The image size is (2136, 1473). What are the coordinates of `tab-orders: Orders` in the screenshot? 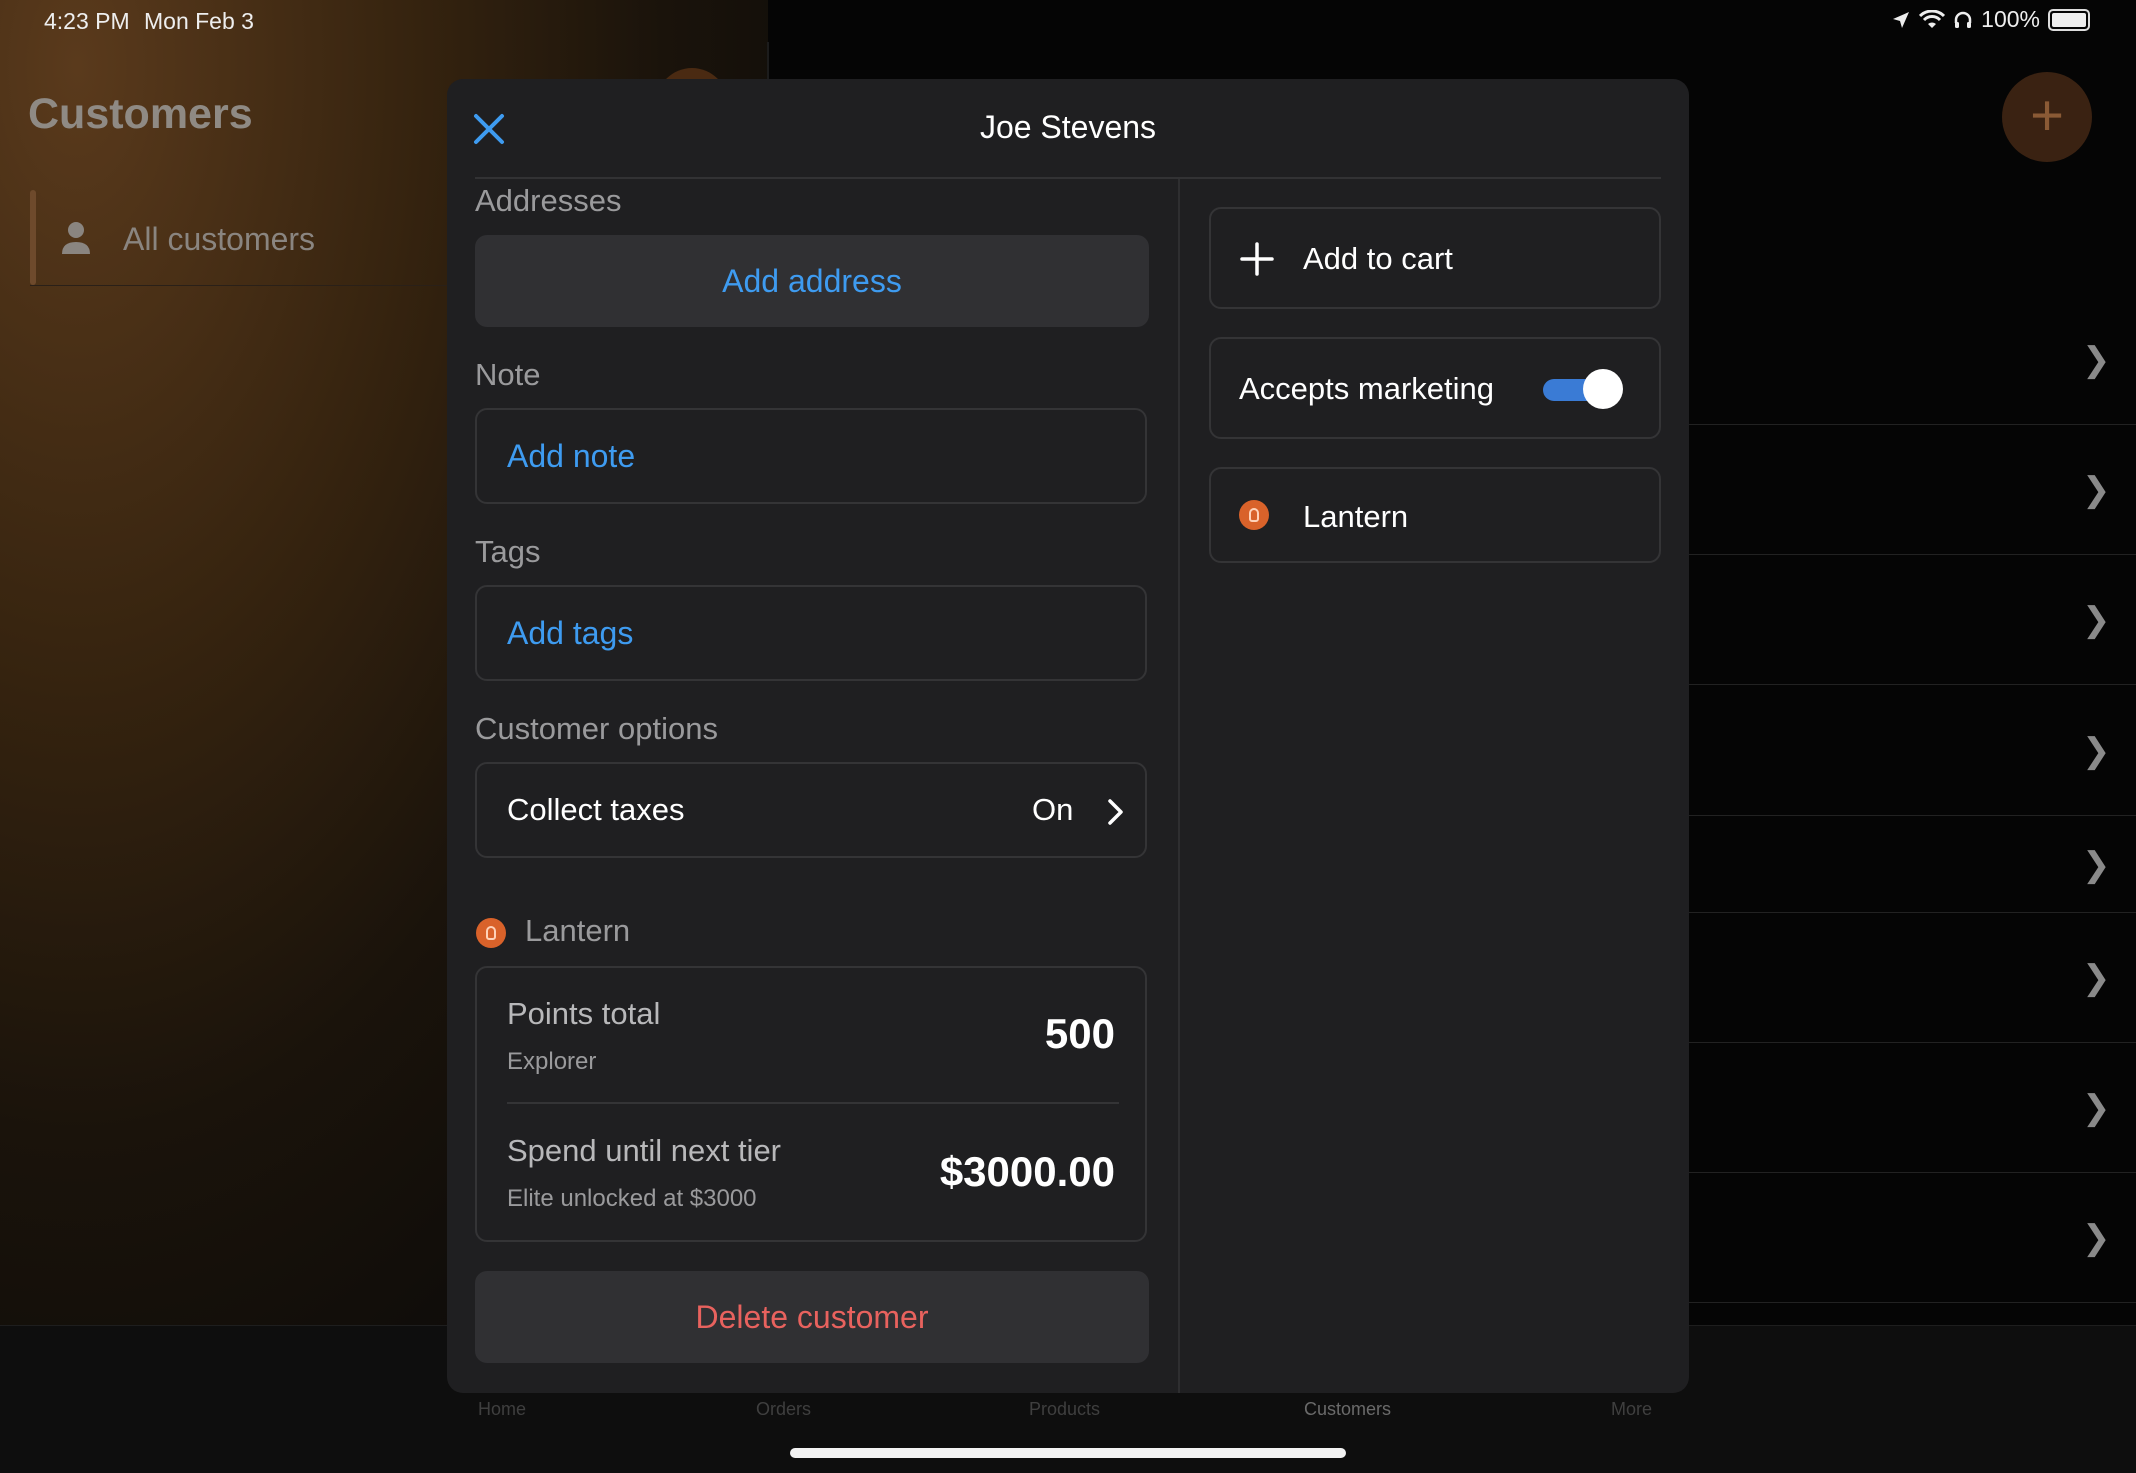 It's located at (783, 1409).